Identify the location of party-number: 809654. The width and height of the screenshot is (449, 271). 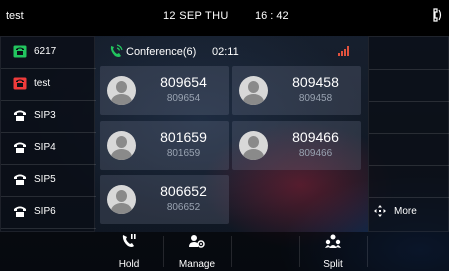
(183, 82).